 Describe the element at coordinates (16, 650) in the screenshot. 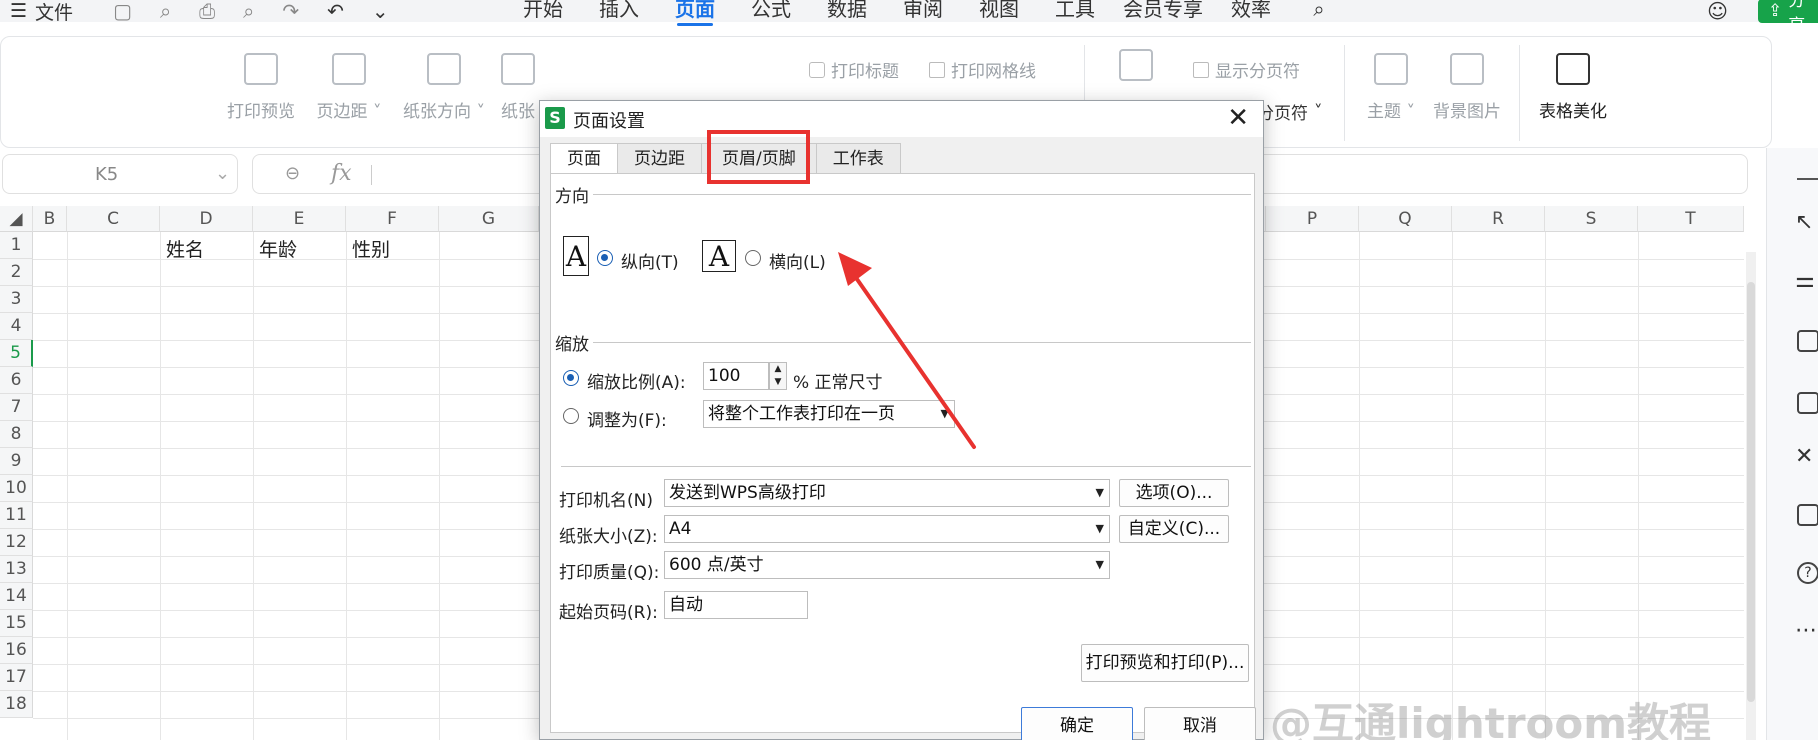

I see `row-header: 16` at that location.